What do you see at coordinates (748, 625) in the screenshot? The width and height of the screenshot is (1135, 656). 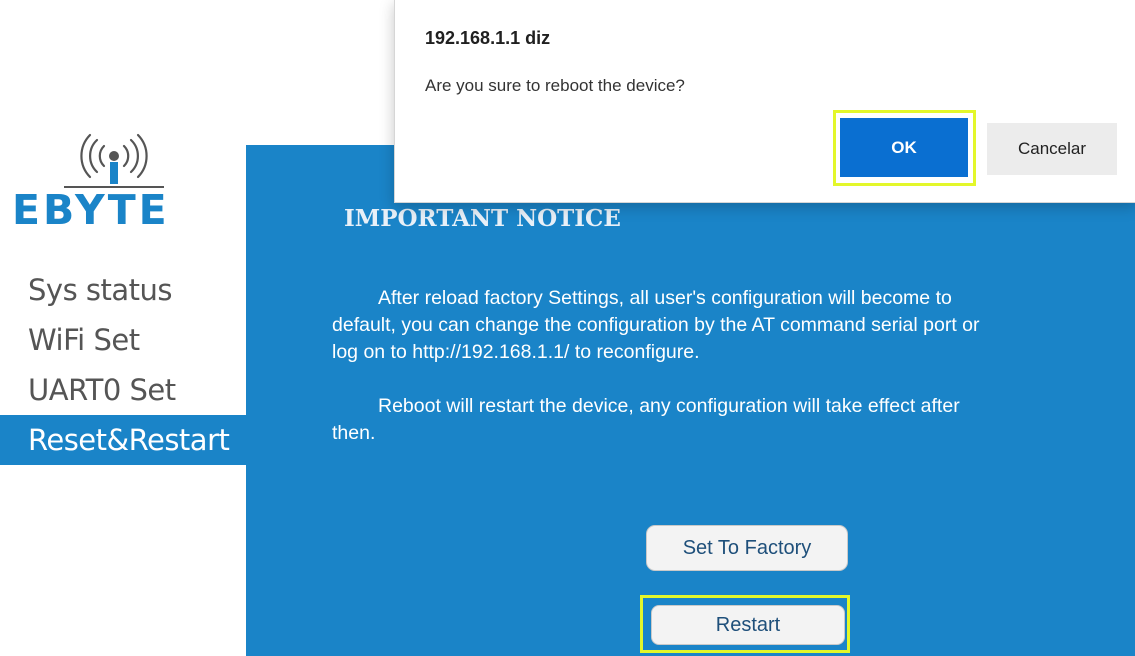 I see `restart-button: Restart` at bounding box center [748, 625].